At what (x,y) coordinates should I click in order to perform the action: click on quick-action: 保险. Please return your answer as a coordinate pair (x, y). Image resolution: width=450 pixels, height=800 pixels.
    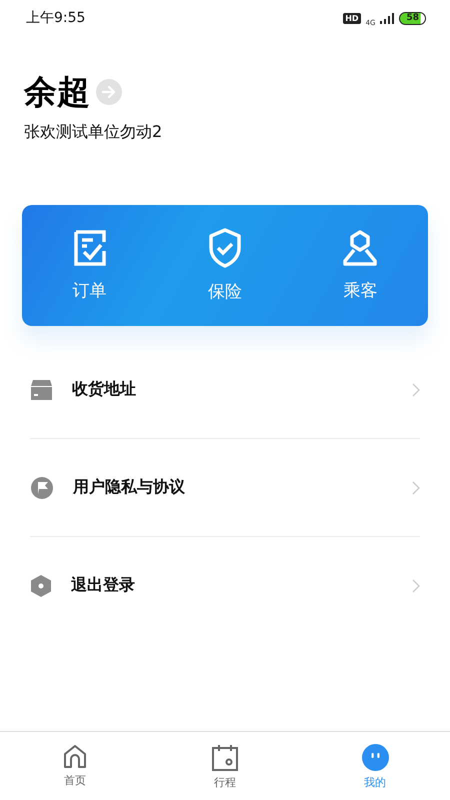
    Looking at the image, I should click on (225, 265).